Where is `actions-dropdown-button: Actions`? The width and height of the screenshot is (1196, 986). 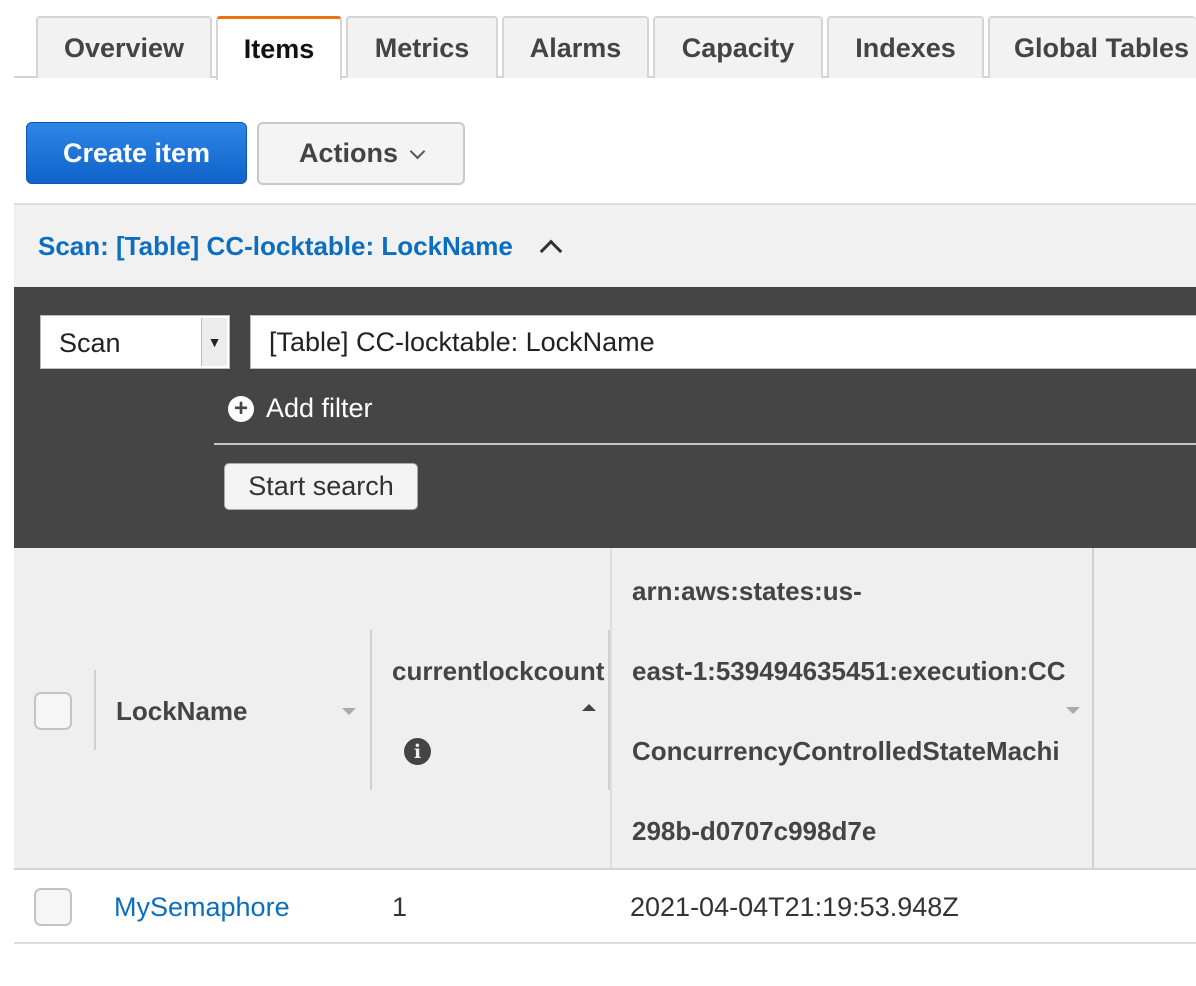
actions-dropdown-button: Actions is located at coordinates (361, 153).